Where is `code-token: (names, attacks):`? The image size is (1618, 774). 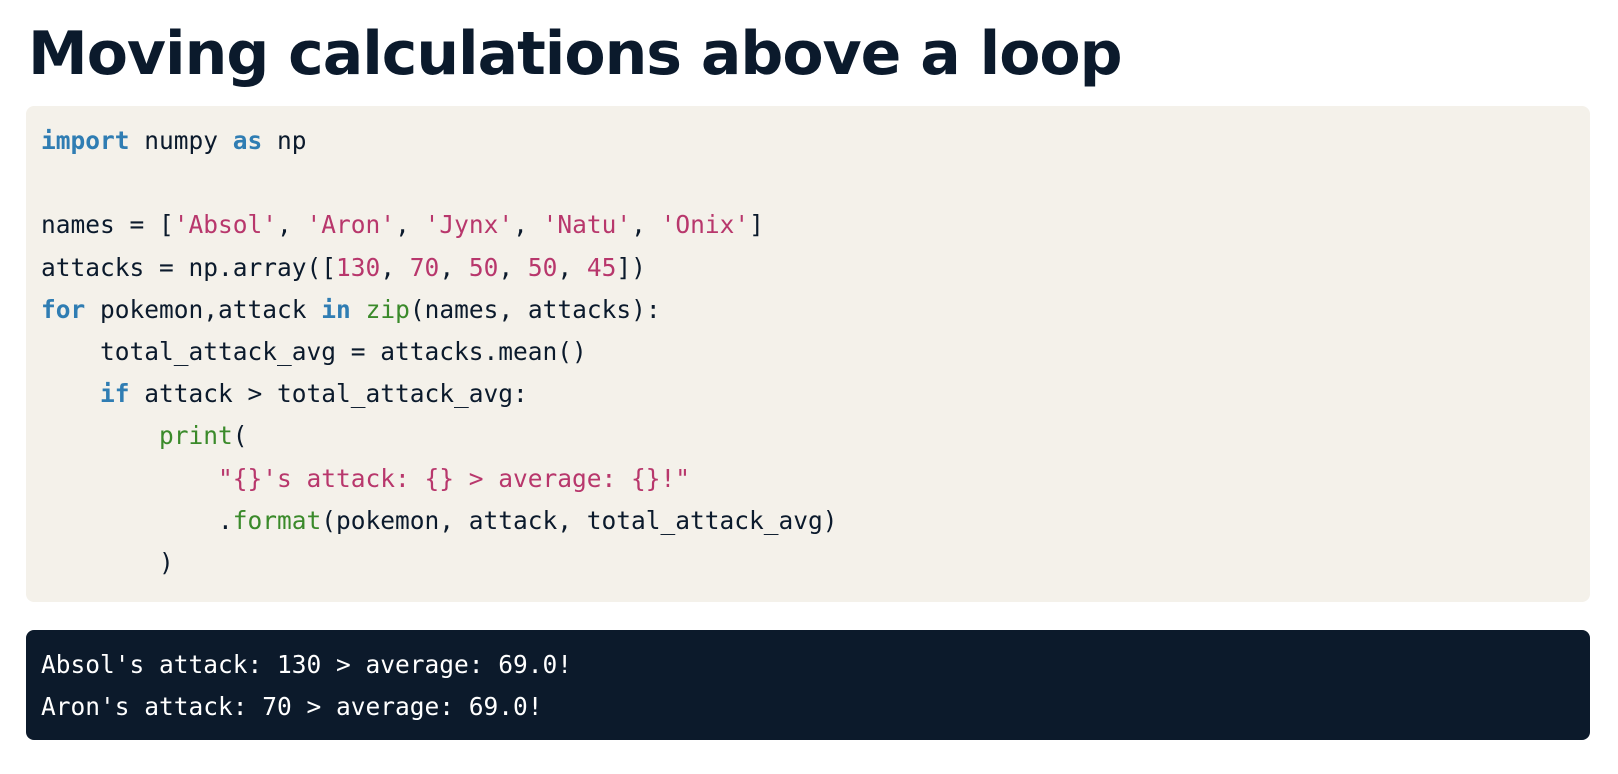
code-token: (names, attacks): is located at coordinates (535, 309).